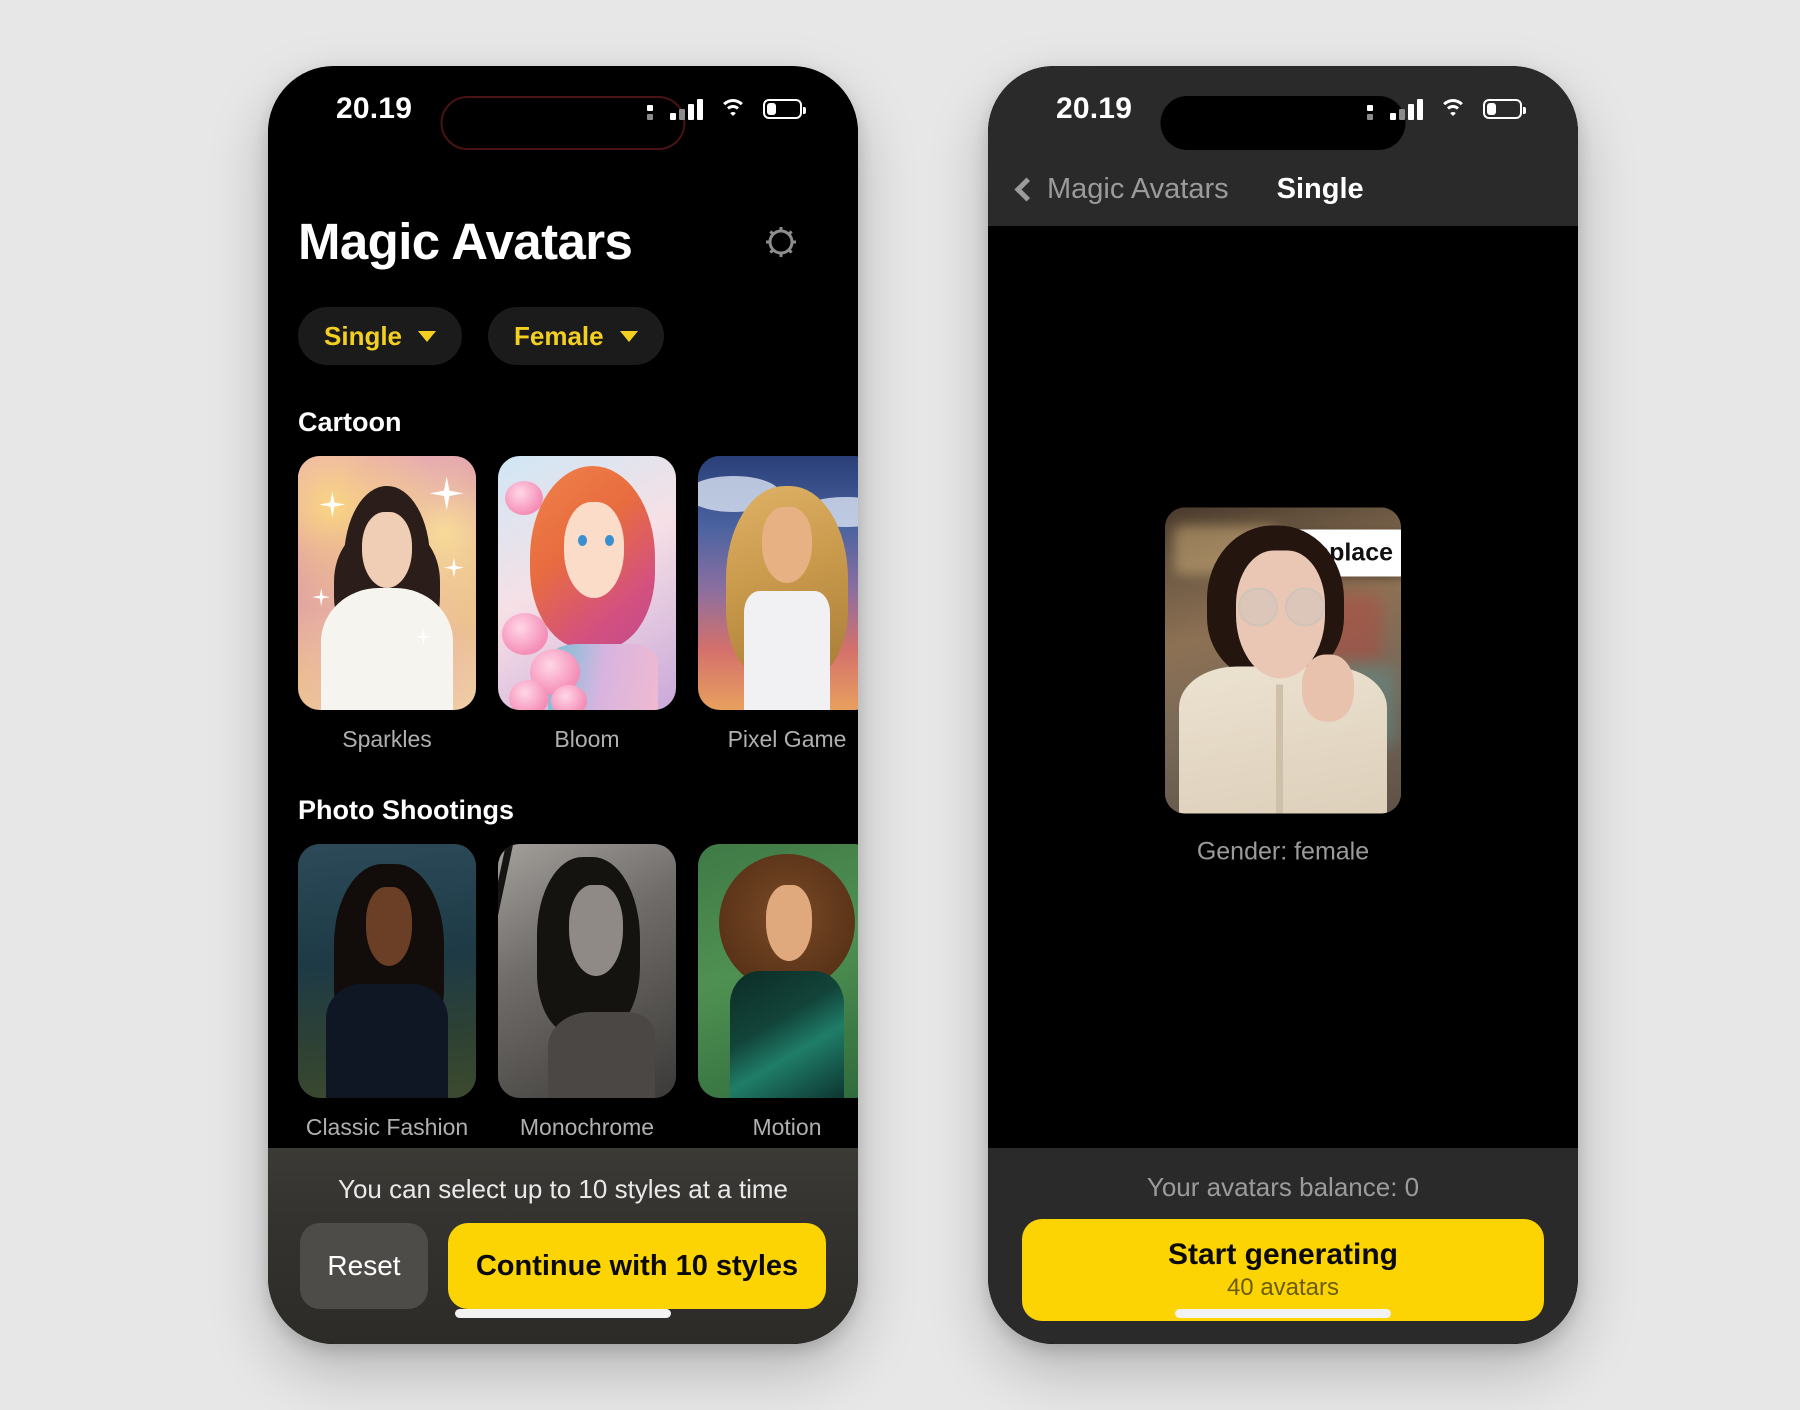 The height and width of the screenshot is (1410, 1800). I want to click on style-card-row: Classic Fashion Monochrome Motion, so click(578, 992).